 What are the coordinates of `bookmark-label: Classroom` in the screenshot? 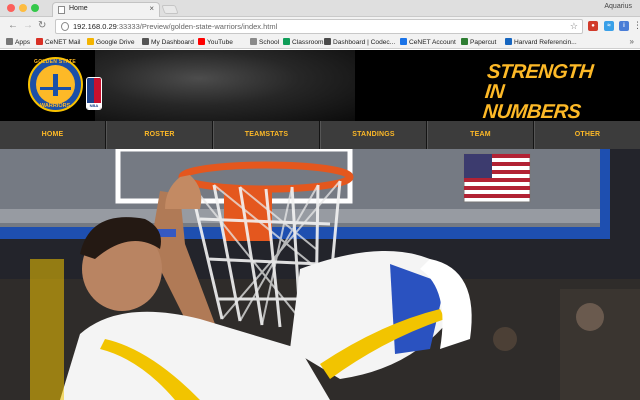 It's located at (308, 42).